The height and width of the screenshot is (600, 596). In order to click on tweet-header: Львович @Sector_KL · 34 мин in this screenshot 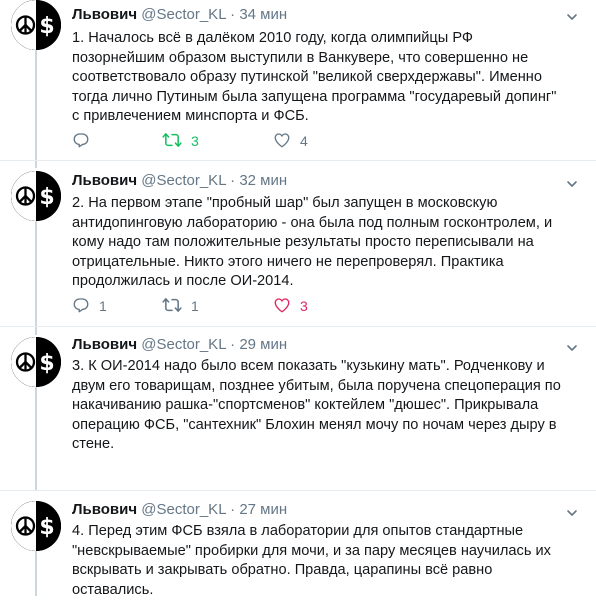, I will do `click(179, 15)`.